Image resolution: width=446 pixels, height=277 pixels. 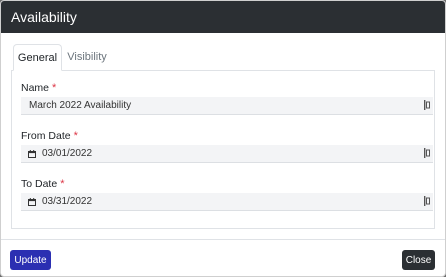 What do you see at coordinates (30, 260) in the screenshot?
I see `update-button: Update` at bounding box center [30, 260].